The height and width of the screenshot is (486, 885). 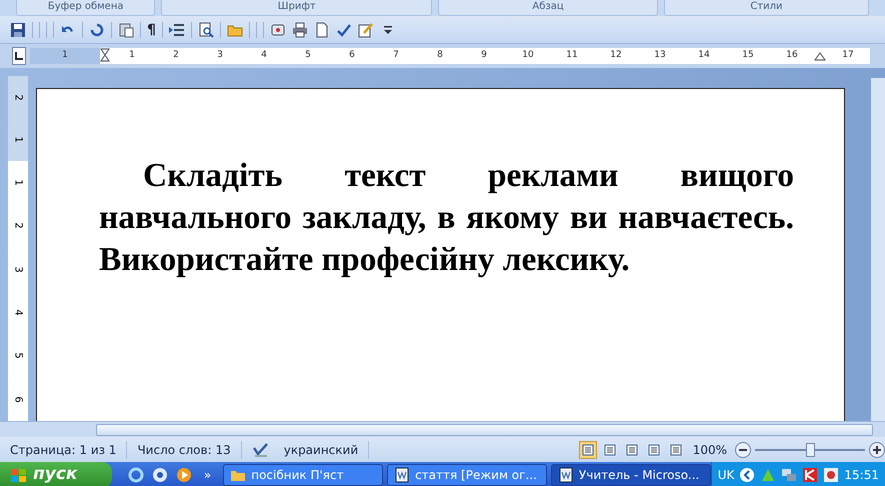 What do you see at coordinates (878, 249) in the screenshot?
I see `vertical-scrollbar` at bounding box center [878, 249].